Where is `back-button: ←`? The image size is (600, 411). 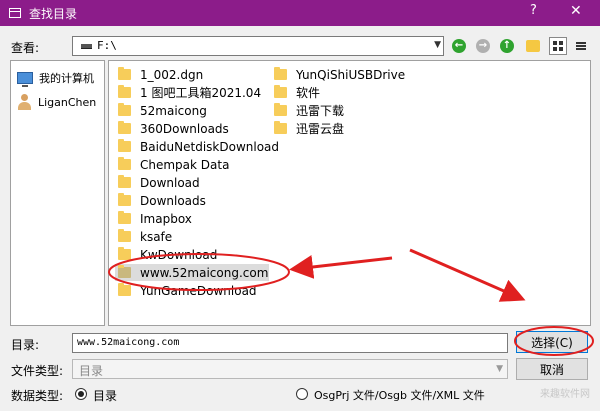 back-button: ← is located at coordinates (459, 46).